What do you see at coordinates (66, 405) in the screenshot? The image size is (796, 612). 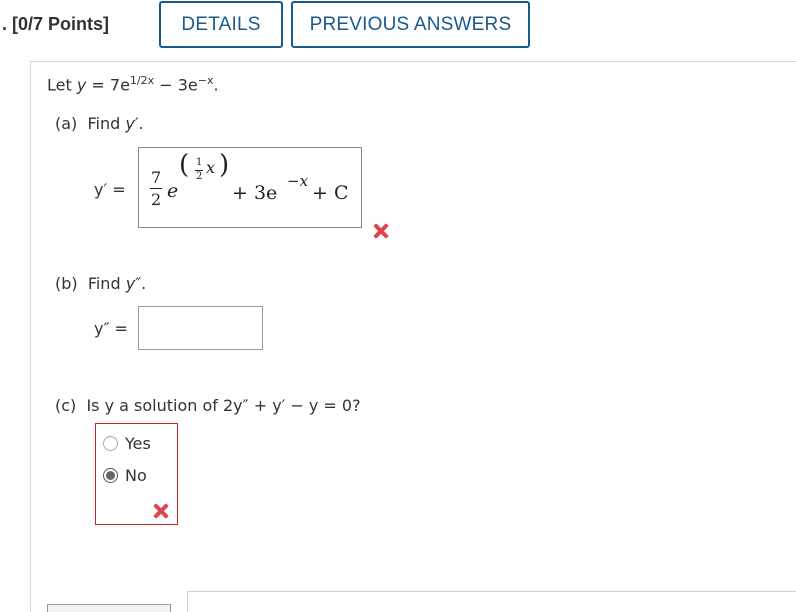 I see `part-c-label: (c)` at bounding box center [66, 405].